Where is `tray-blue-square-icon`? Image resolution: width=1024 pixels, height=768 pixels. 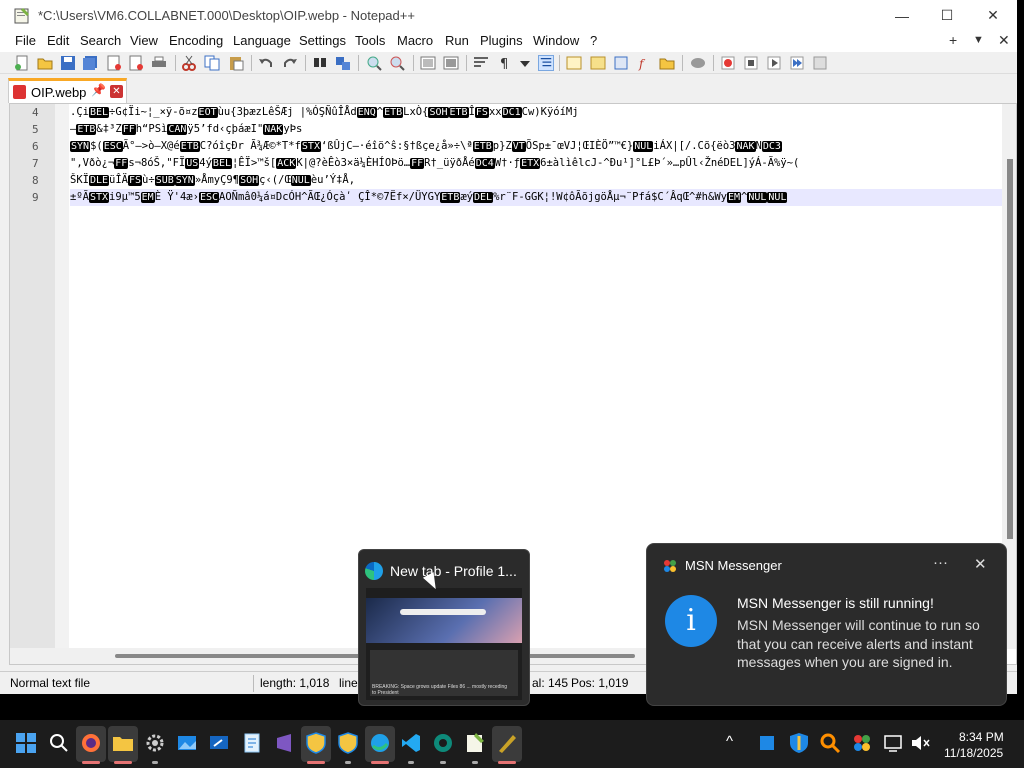
tray-blue-square-icon is located at coordinates (767, 743).